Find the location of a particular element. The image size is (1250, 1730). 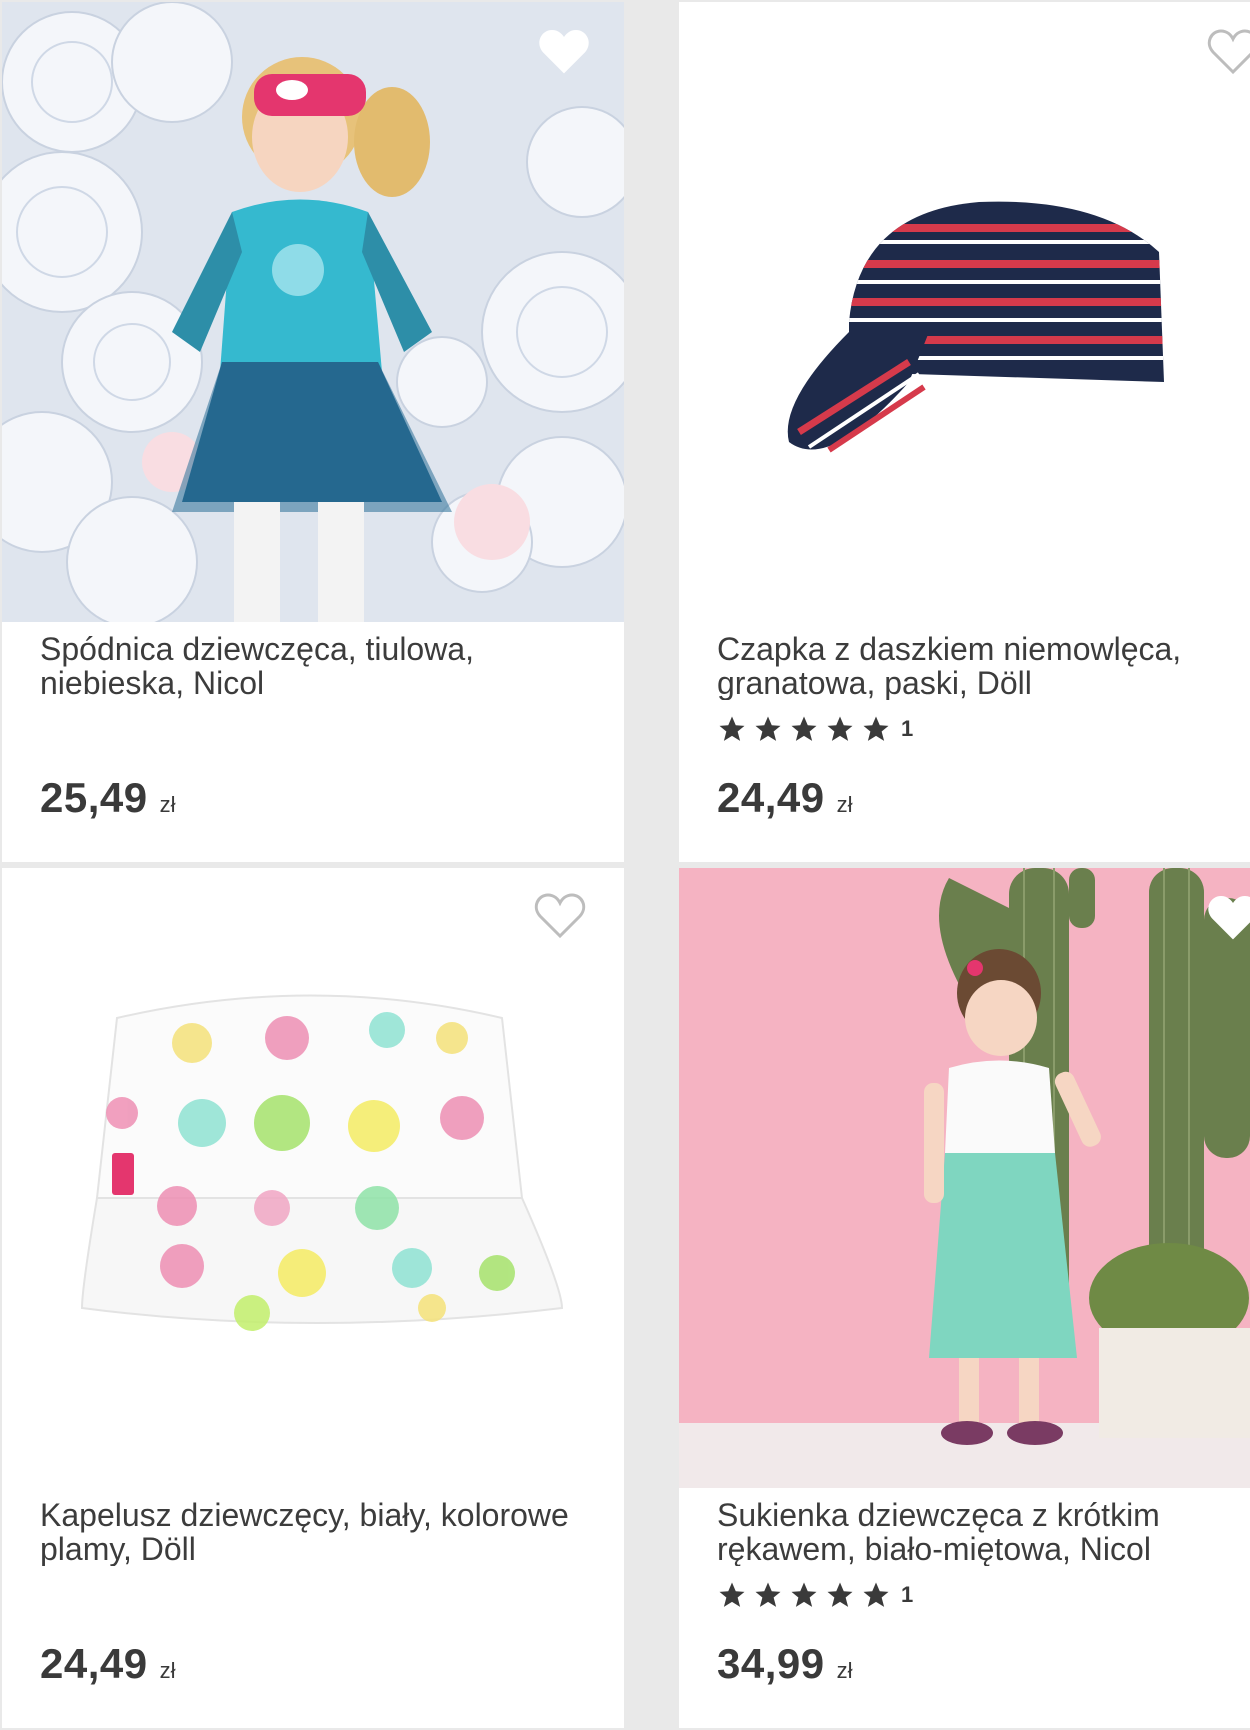

product-price: 25,49 zł is located at coordinates (108, 798).